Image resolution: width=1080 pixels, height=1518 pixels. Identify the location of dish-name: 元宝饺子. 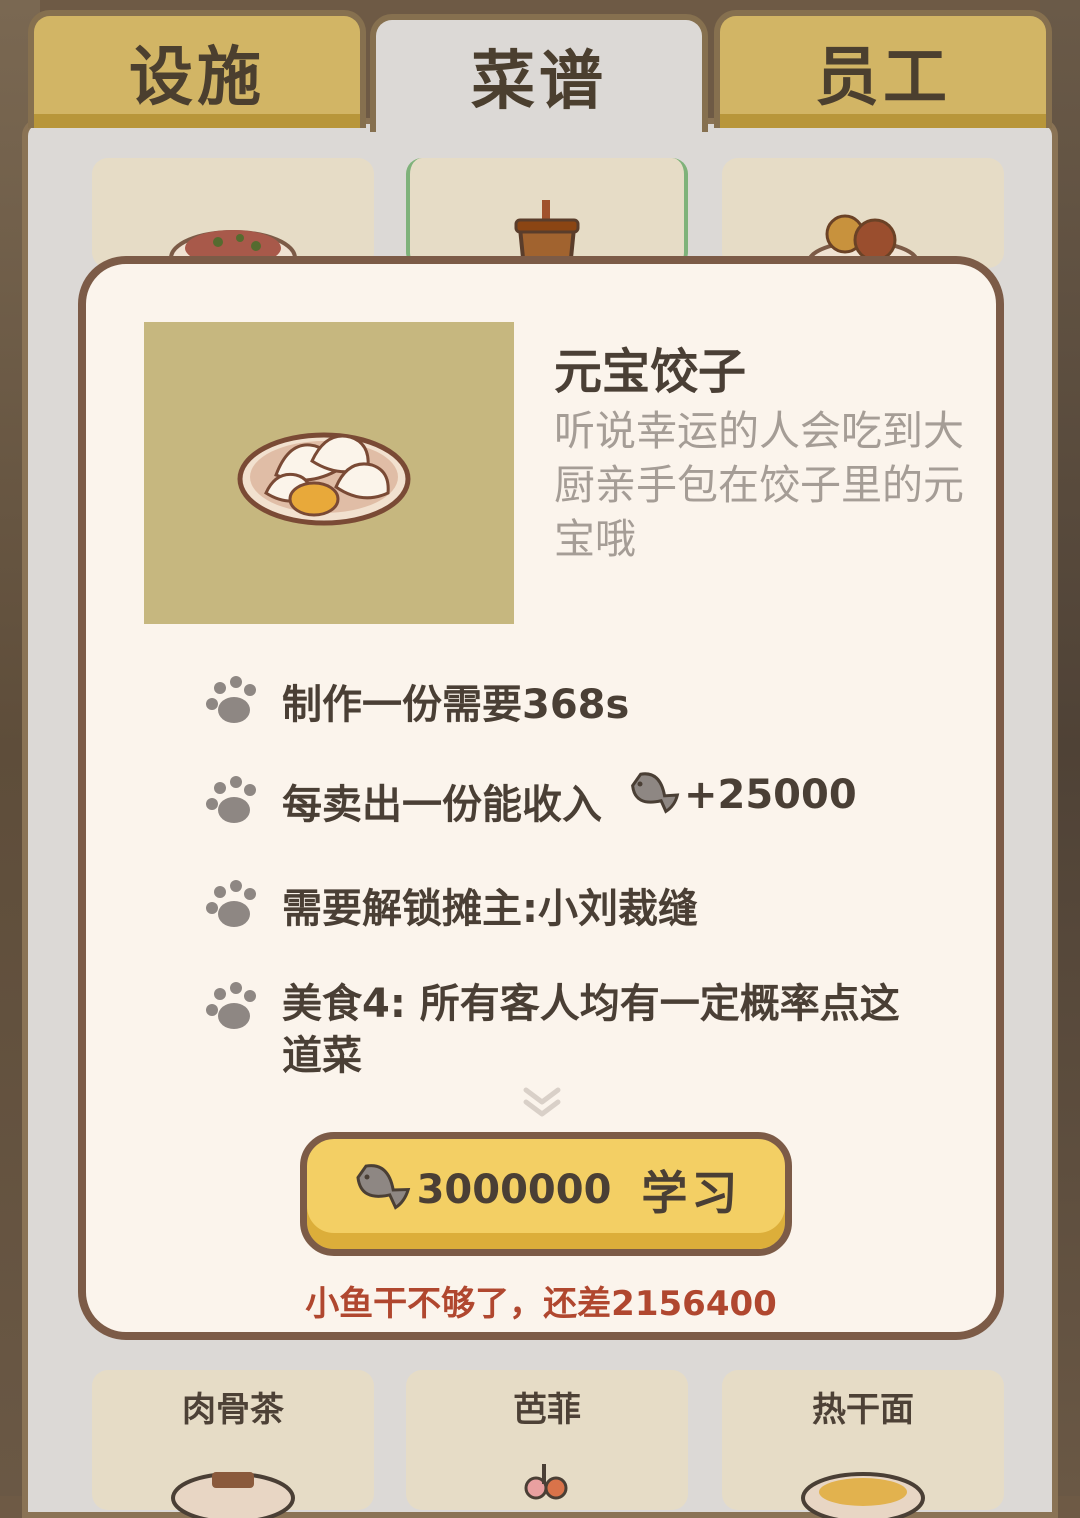
(650, 372).